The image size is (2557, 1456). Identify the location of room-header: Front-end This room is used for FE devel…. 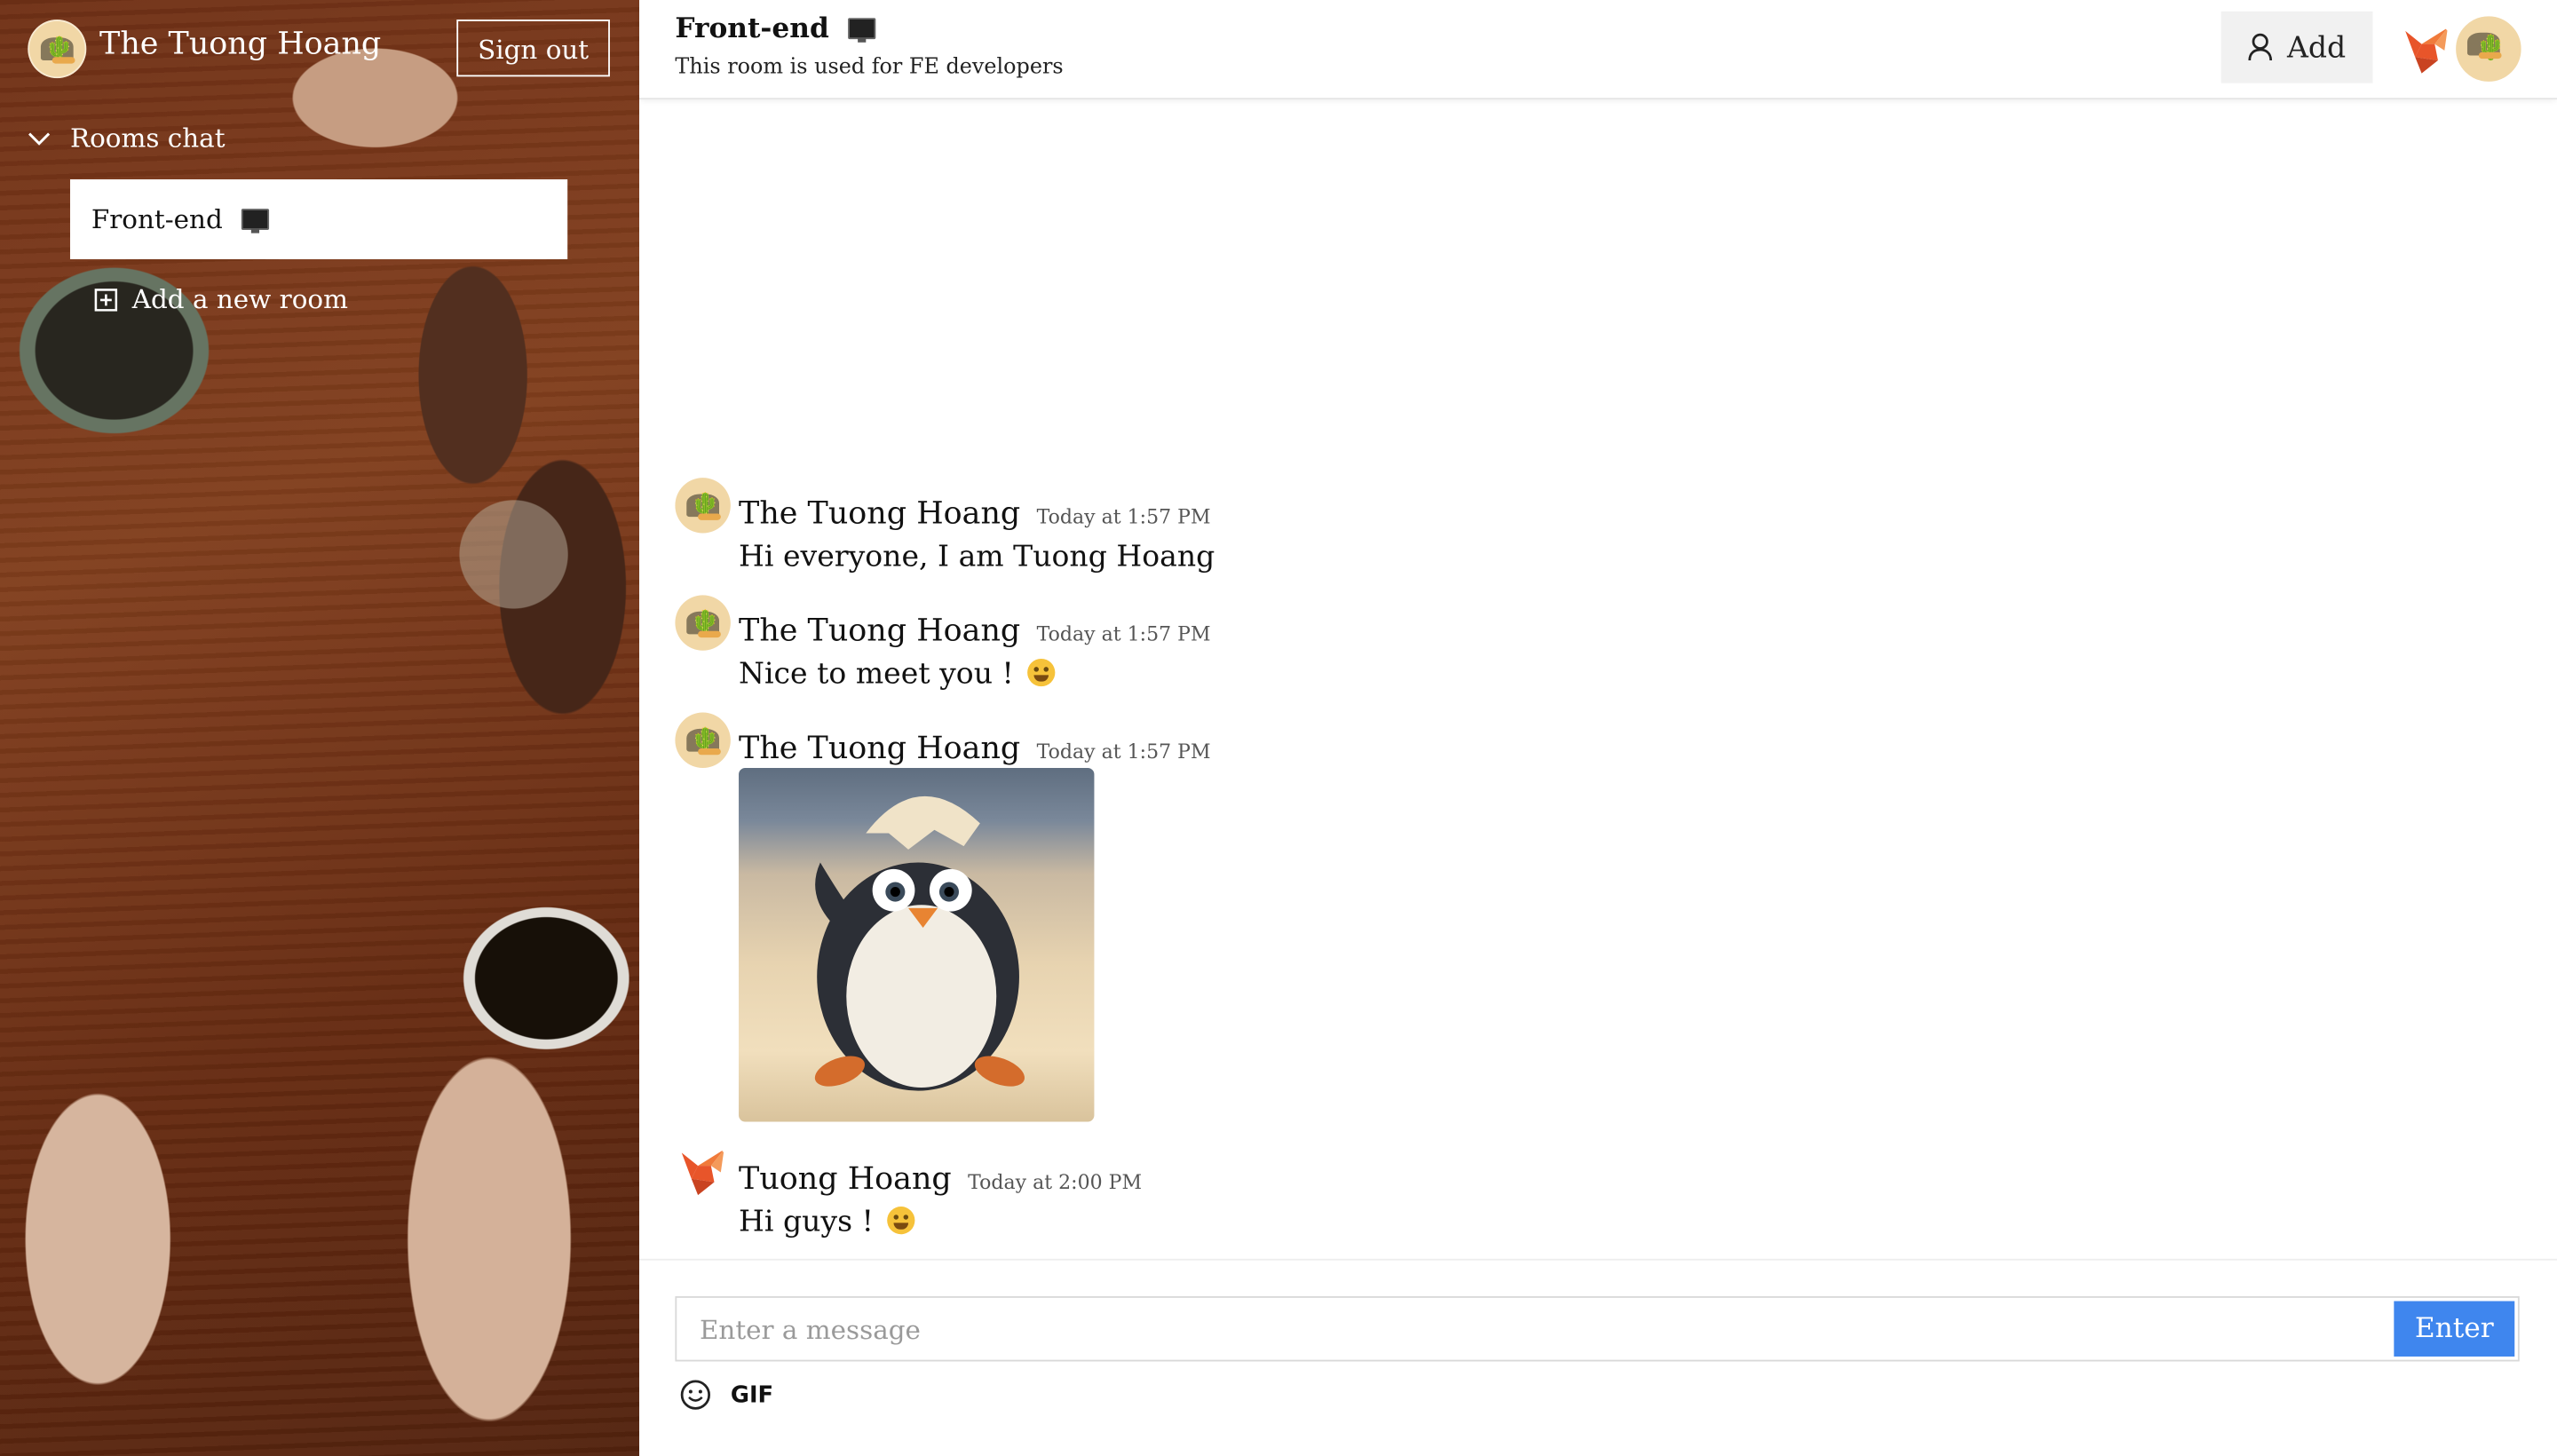
(1598, 50).